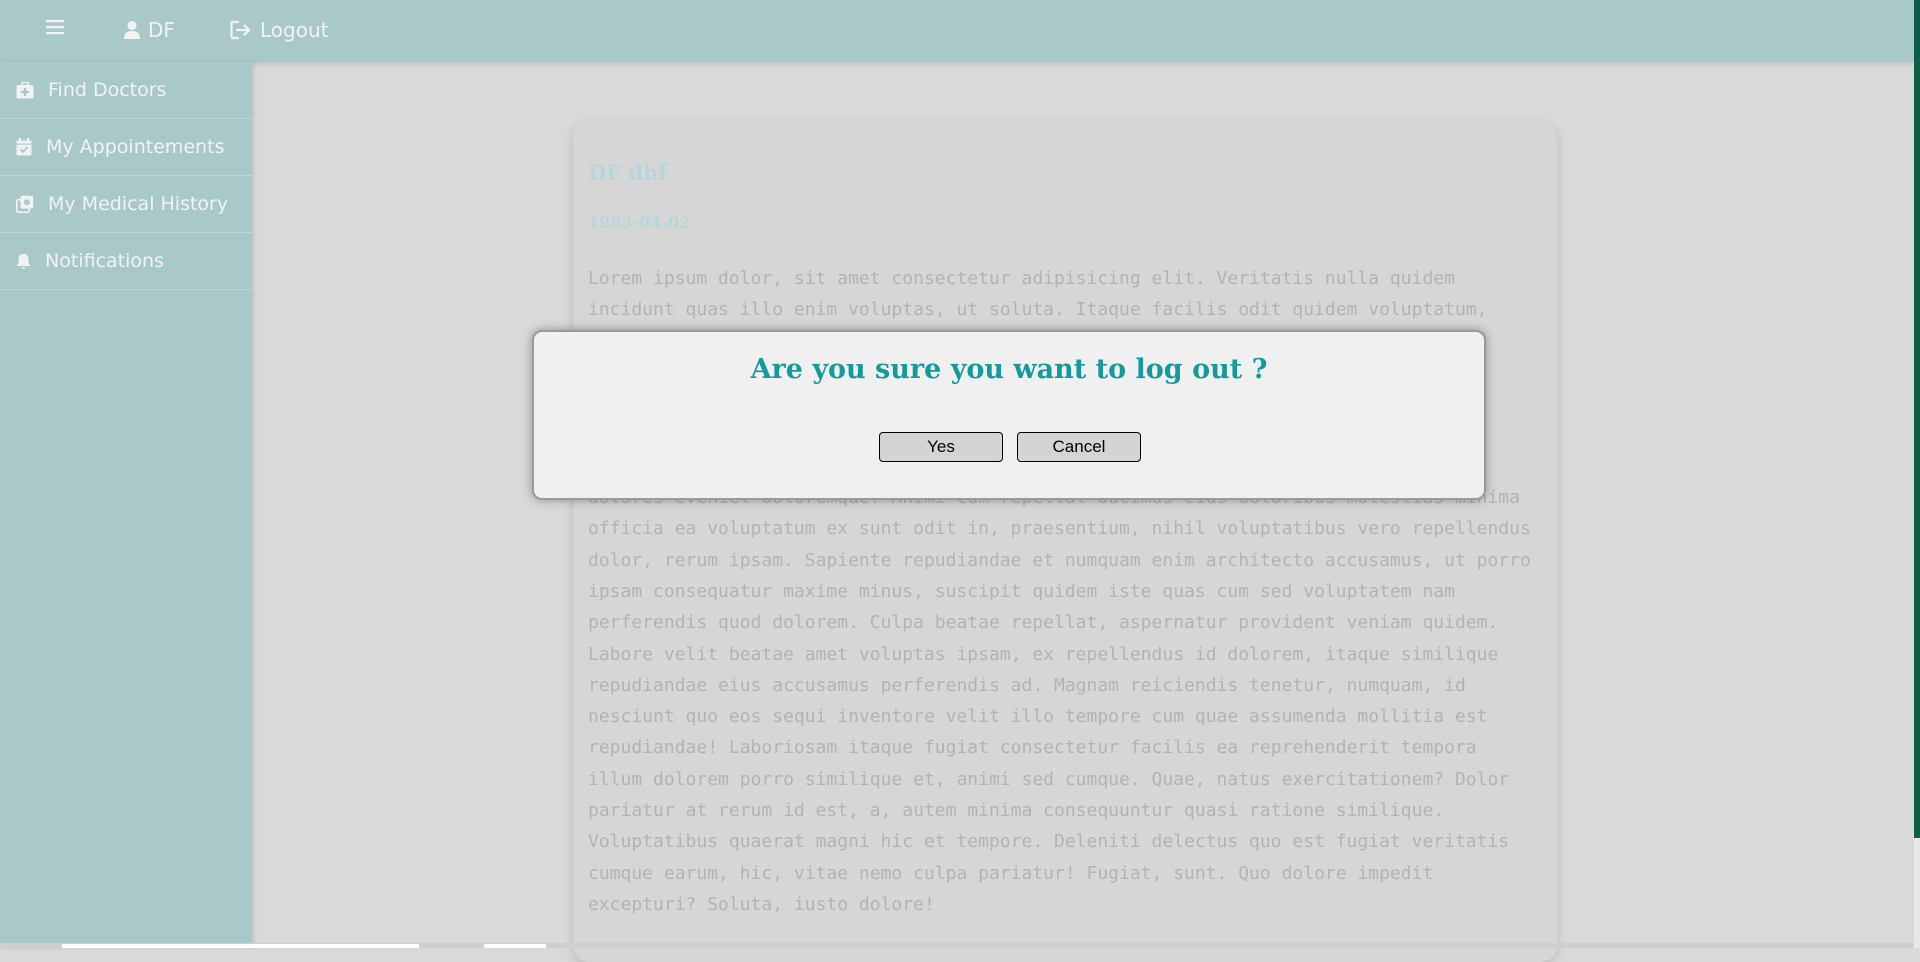 This screenshot has height=962, width=1920. I want to click on patient-birthdate: 1983-04-02, so click(639, 222).